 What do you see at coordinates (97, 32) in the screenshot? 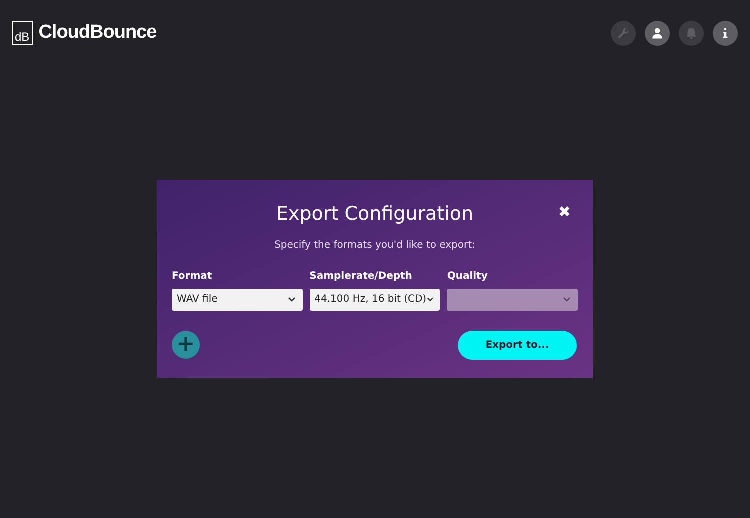
I see `app-name: CloudBounce` at bounding box center [97, 32].